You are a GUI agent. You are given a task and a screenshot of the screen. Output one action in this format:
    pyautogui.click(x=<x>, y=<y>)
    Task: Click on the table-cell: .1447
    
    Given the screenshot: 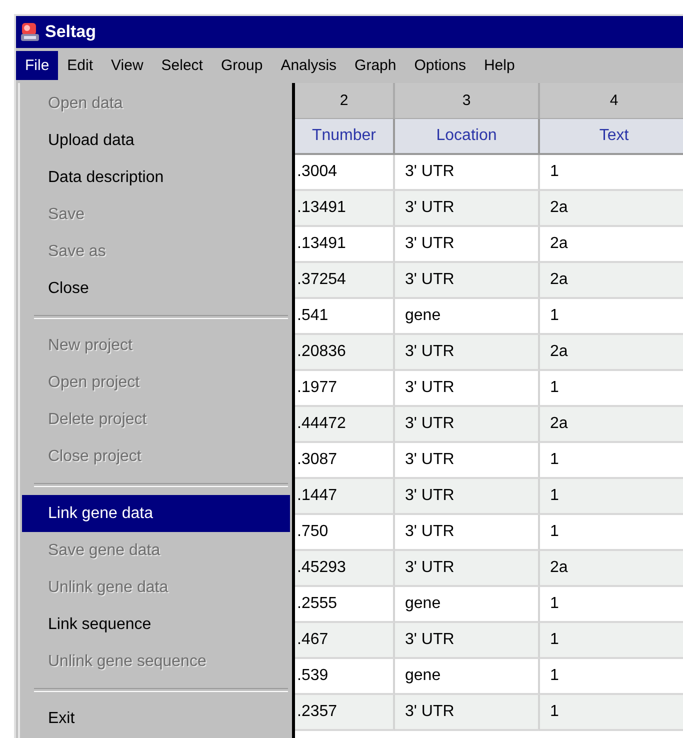 What is the action you would take?
    pyautogui.click(x=345, y=497)
    